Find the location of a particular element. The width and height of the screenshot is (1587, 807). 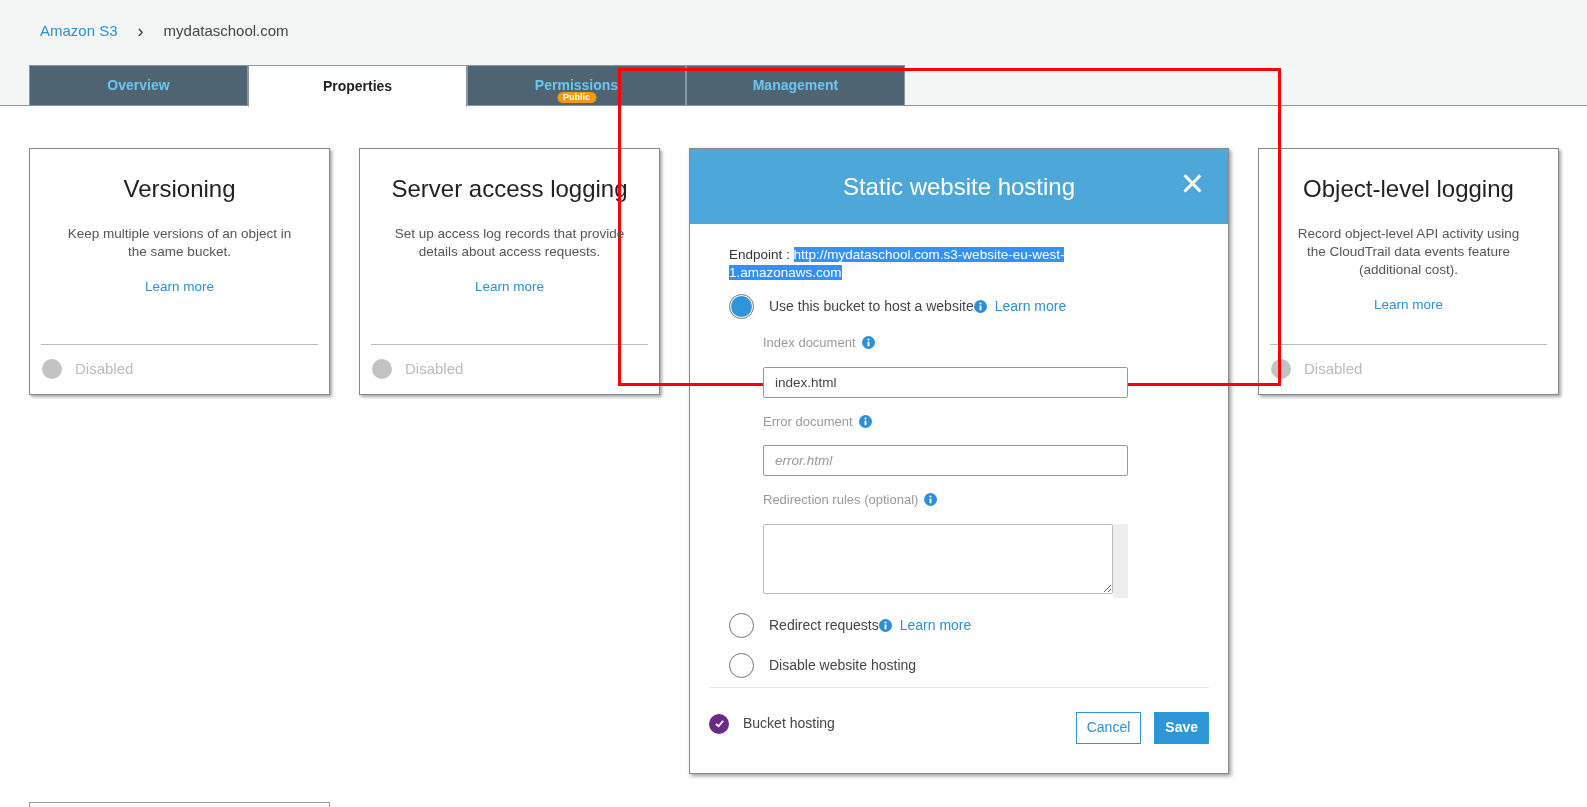

option-label: Use this bucket to host a website is located at coordinates (871, 306).